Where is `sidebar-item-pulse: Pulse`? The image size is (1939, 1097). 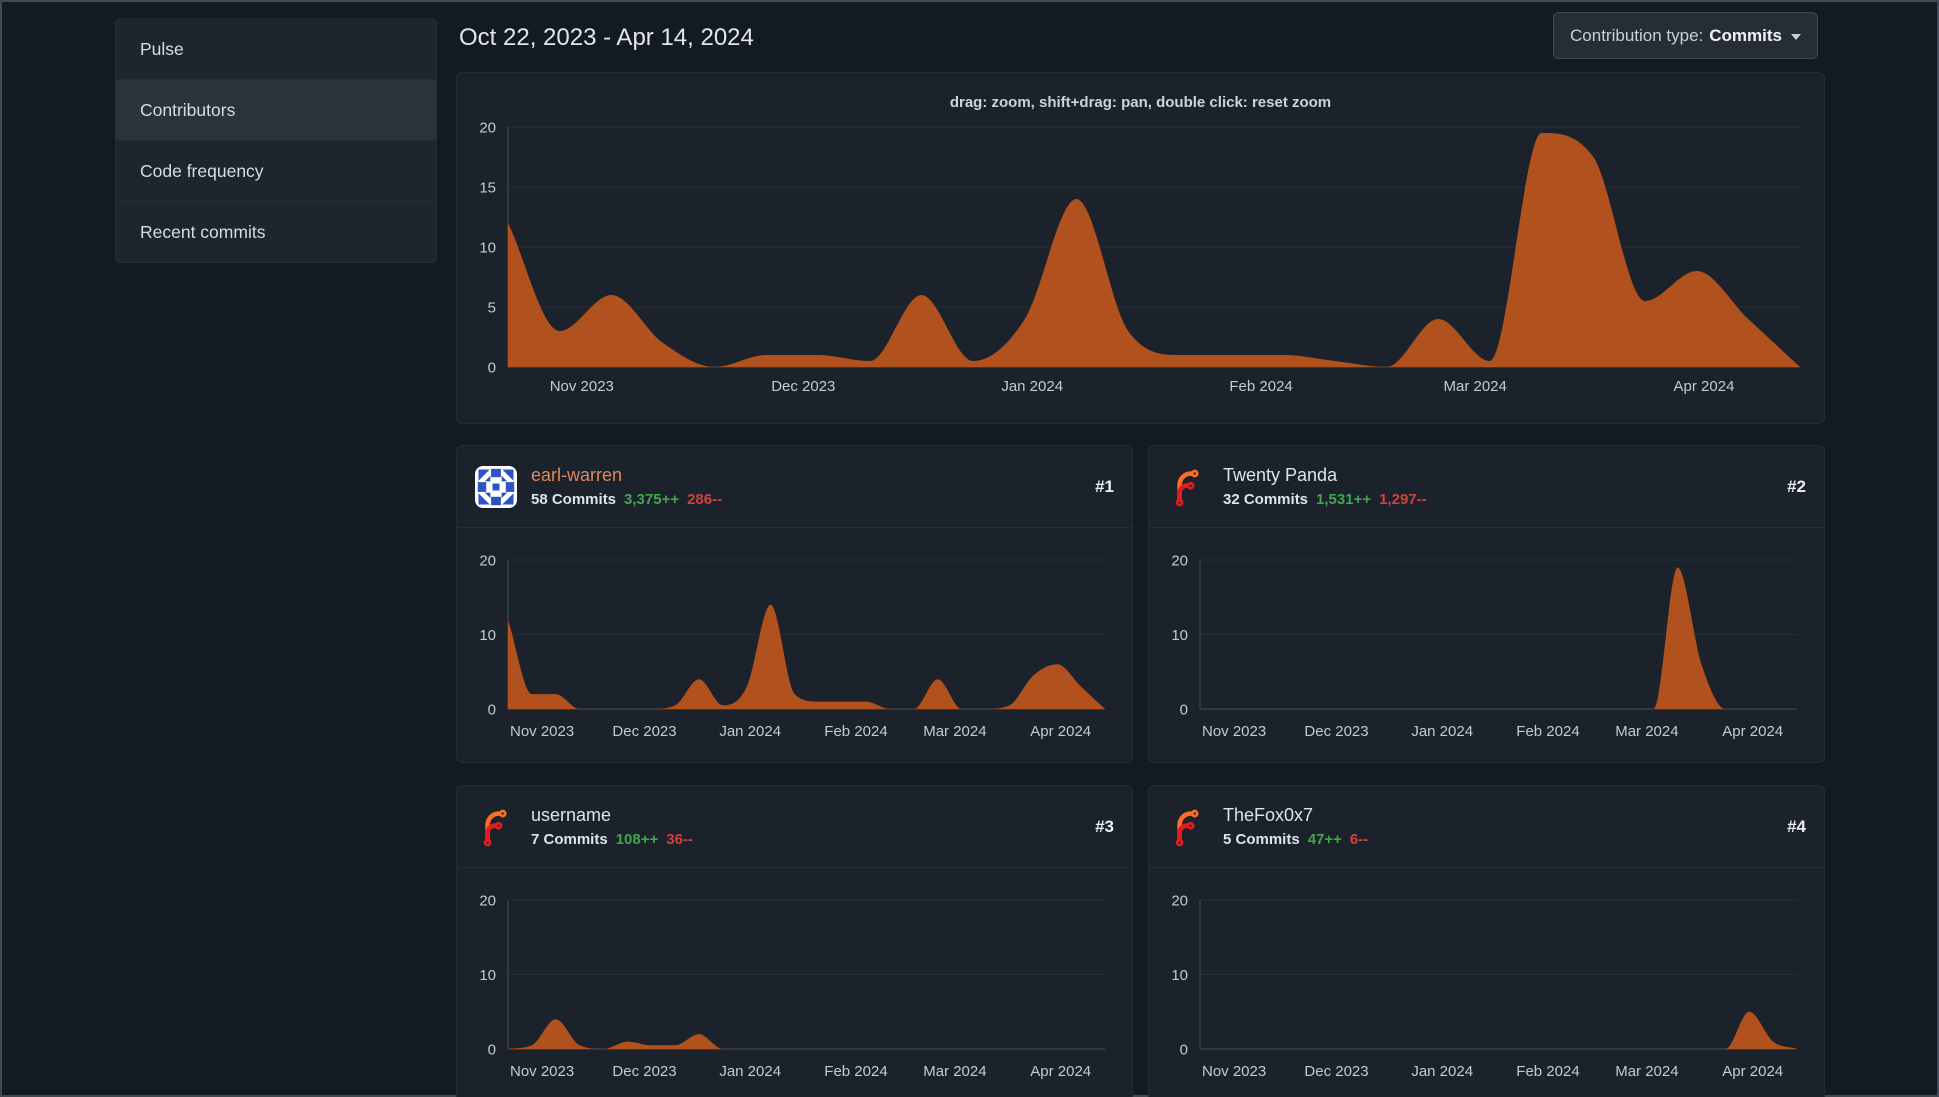 sidebar-item-pulse: Pulse is located at coordinates (276, 49).